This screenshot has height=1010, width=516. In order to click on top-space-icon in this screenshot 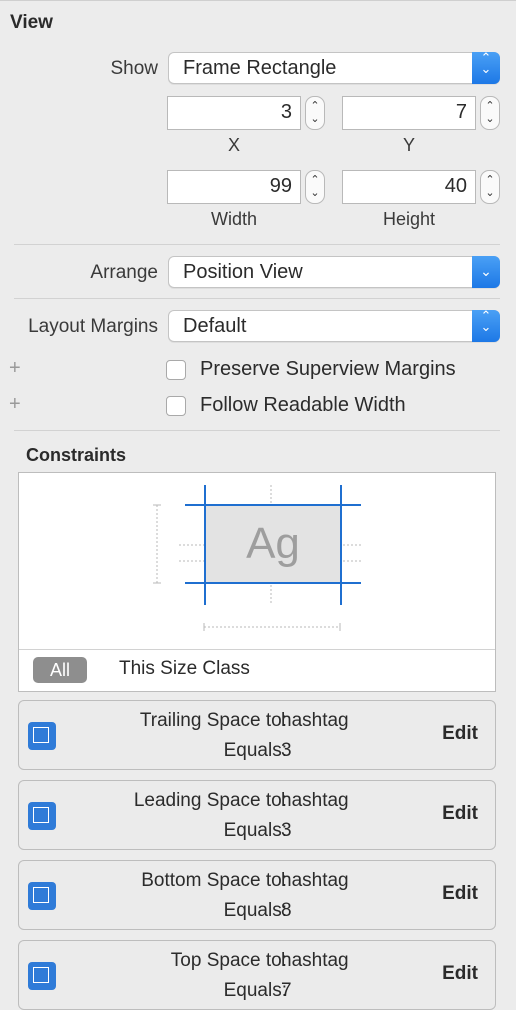, I will do `click(42, 976)`.